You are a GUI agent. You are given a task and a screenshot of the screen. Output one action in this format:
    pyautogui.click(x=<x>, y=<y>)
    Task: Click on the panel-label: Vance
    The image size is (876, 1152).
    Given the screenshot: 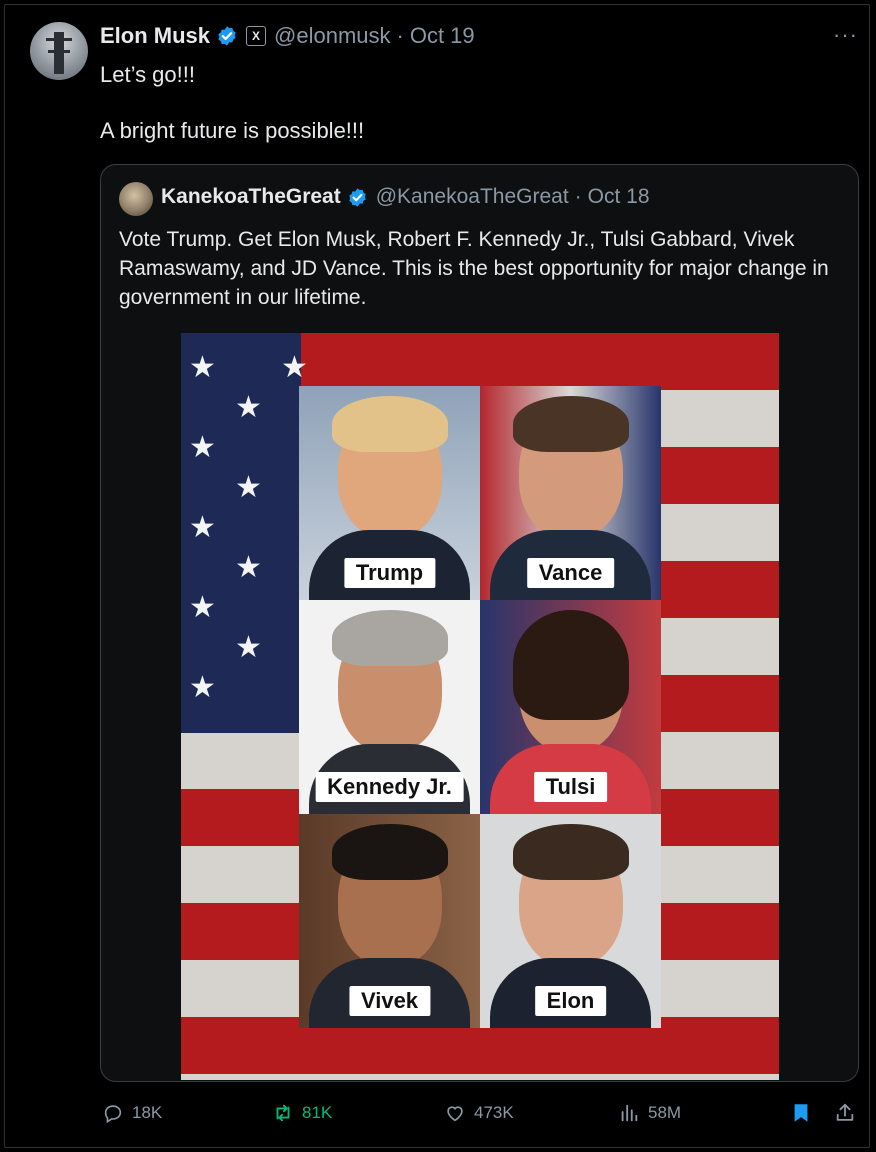 What is the action you would take?
    pyautogui.click(x=570, y=573)
    